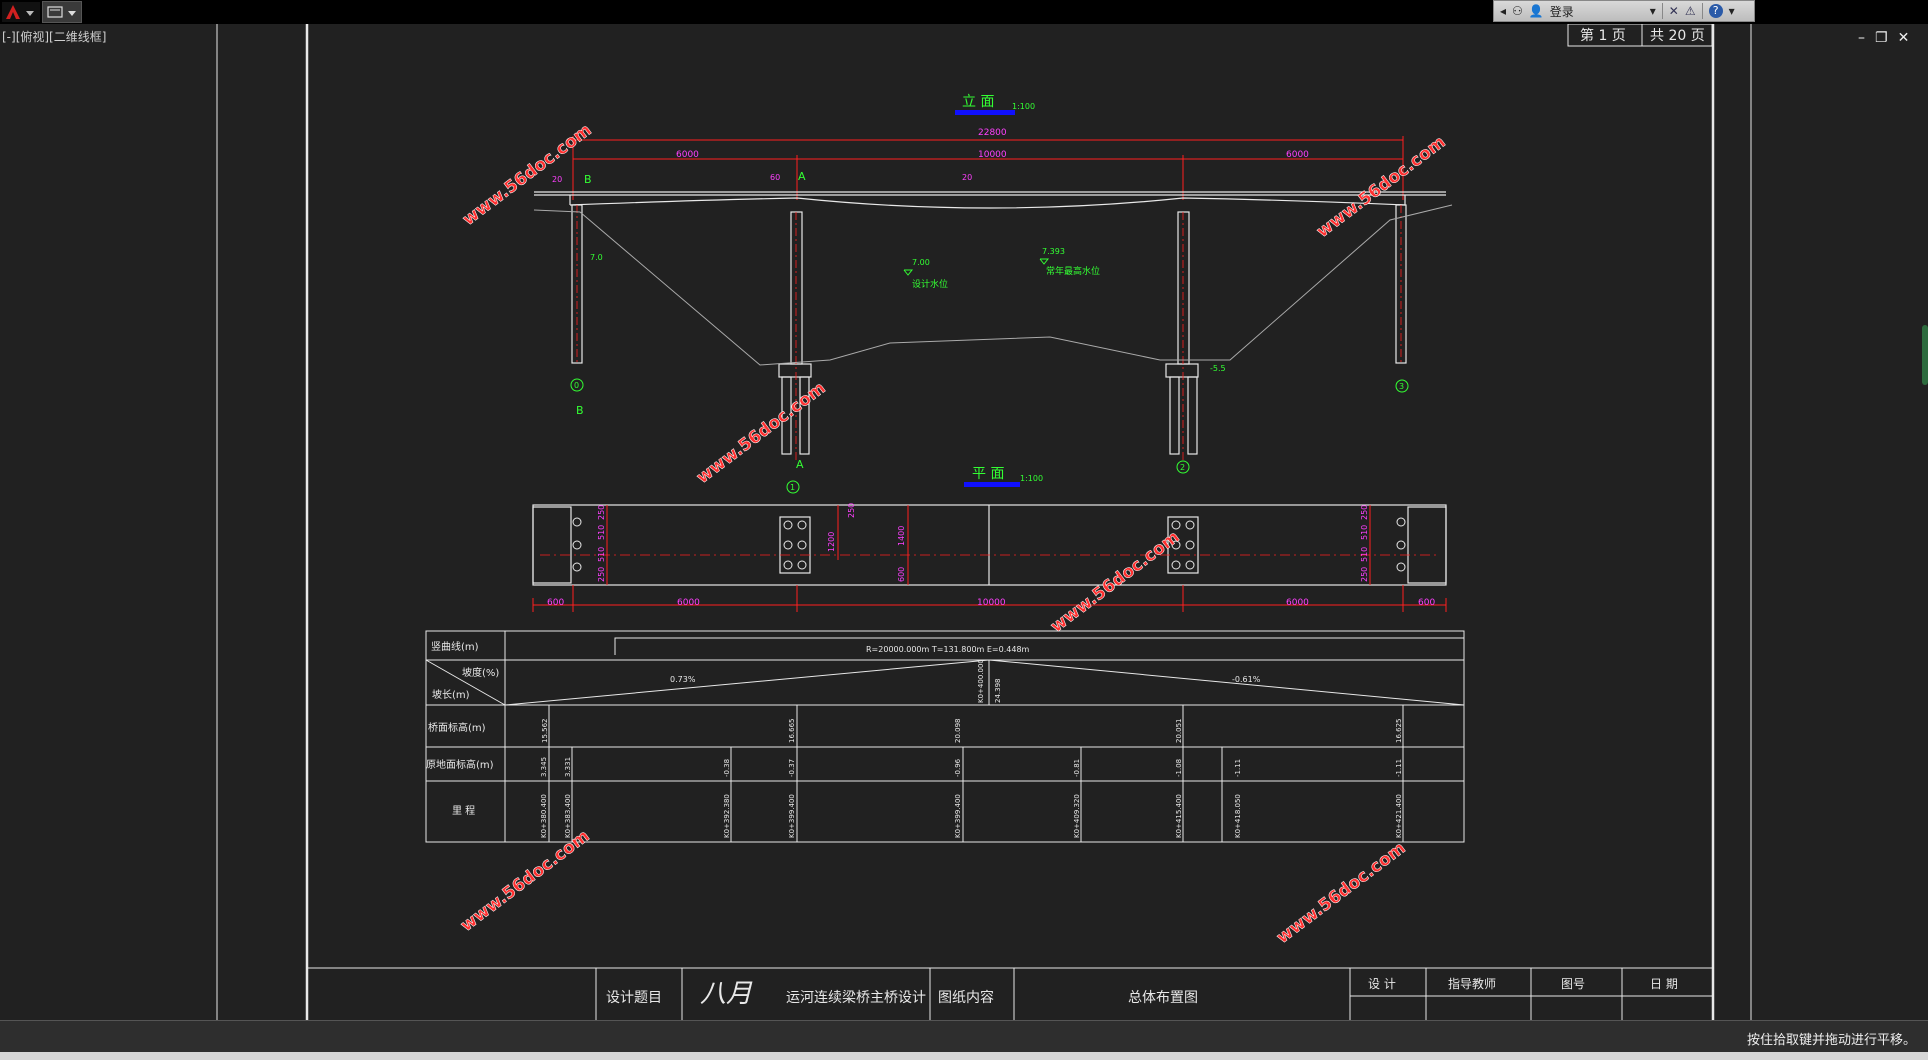 Image resolution: width=1928 pixels, height=1060 pixels. I want to click on ground-level-4: -0.37, so click(792, 768).